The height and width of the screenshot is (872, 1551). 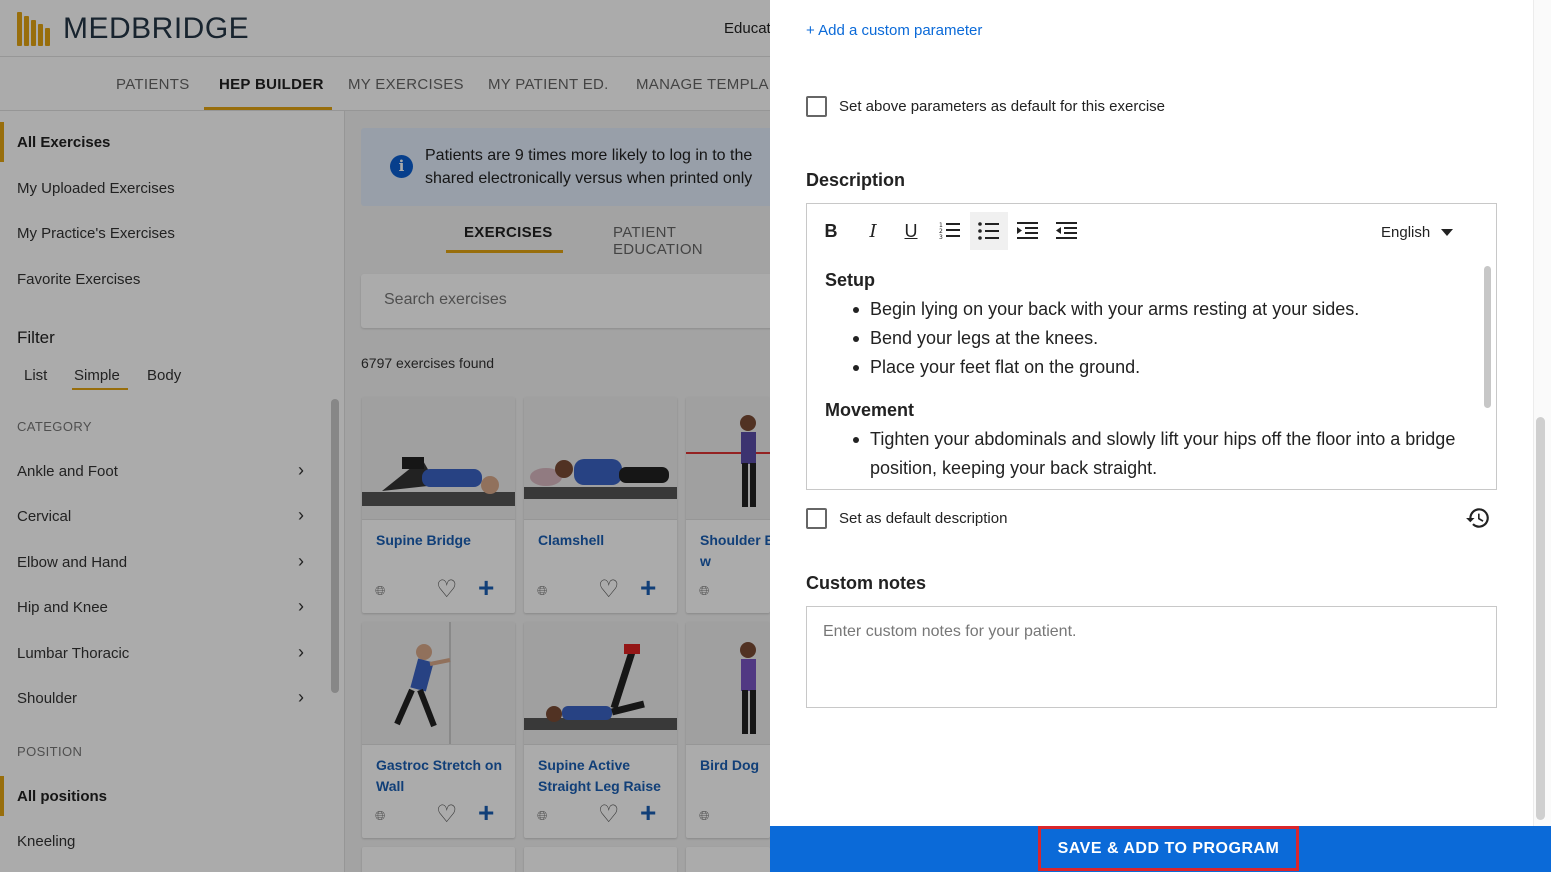 I want to click on custom-notes-input, so click(x=1153, y=658).